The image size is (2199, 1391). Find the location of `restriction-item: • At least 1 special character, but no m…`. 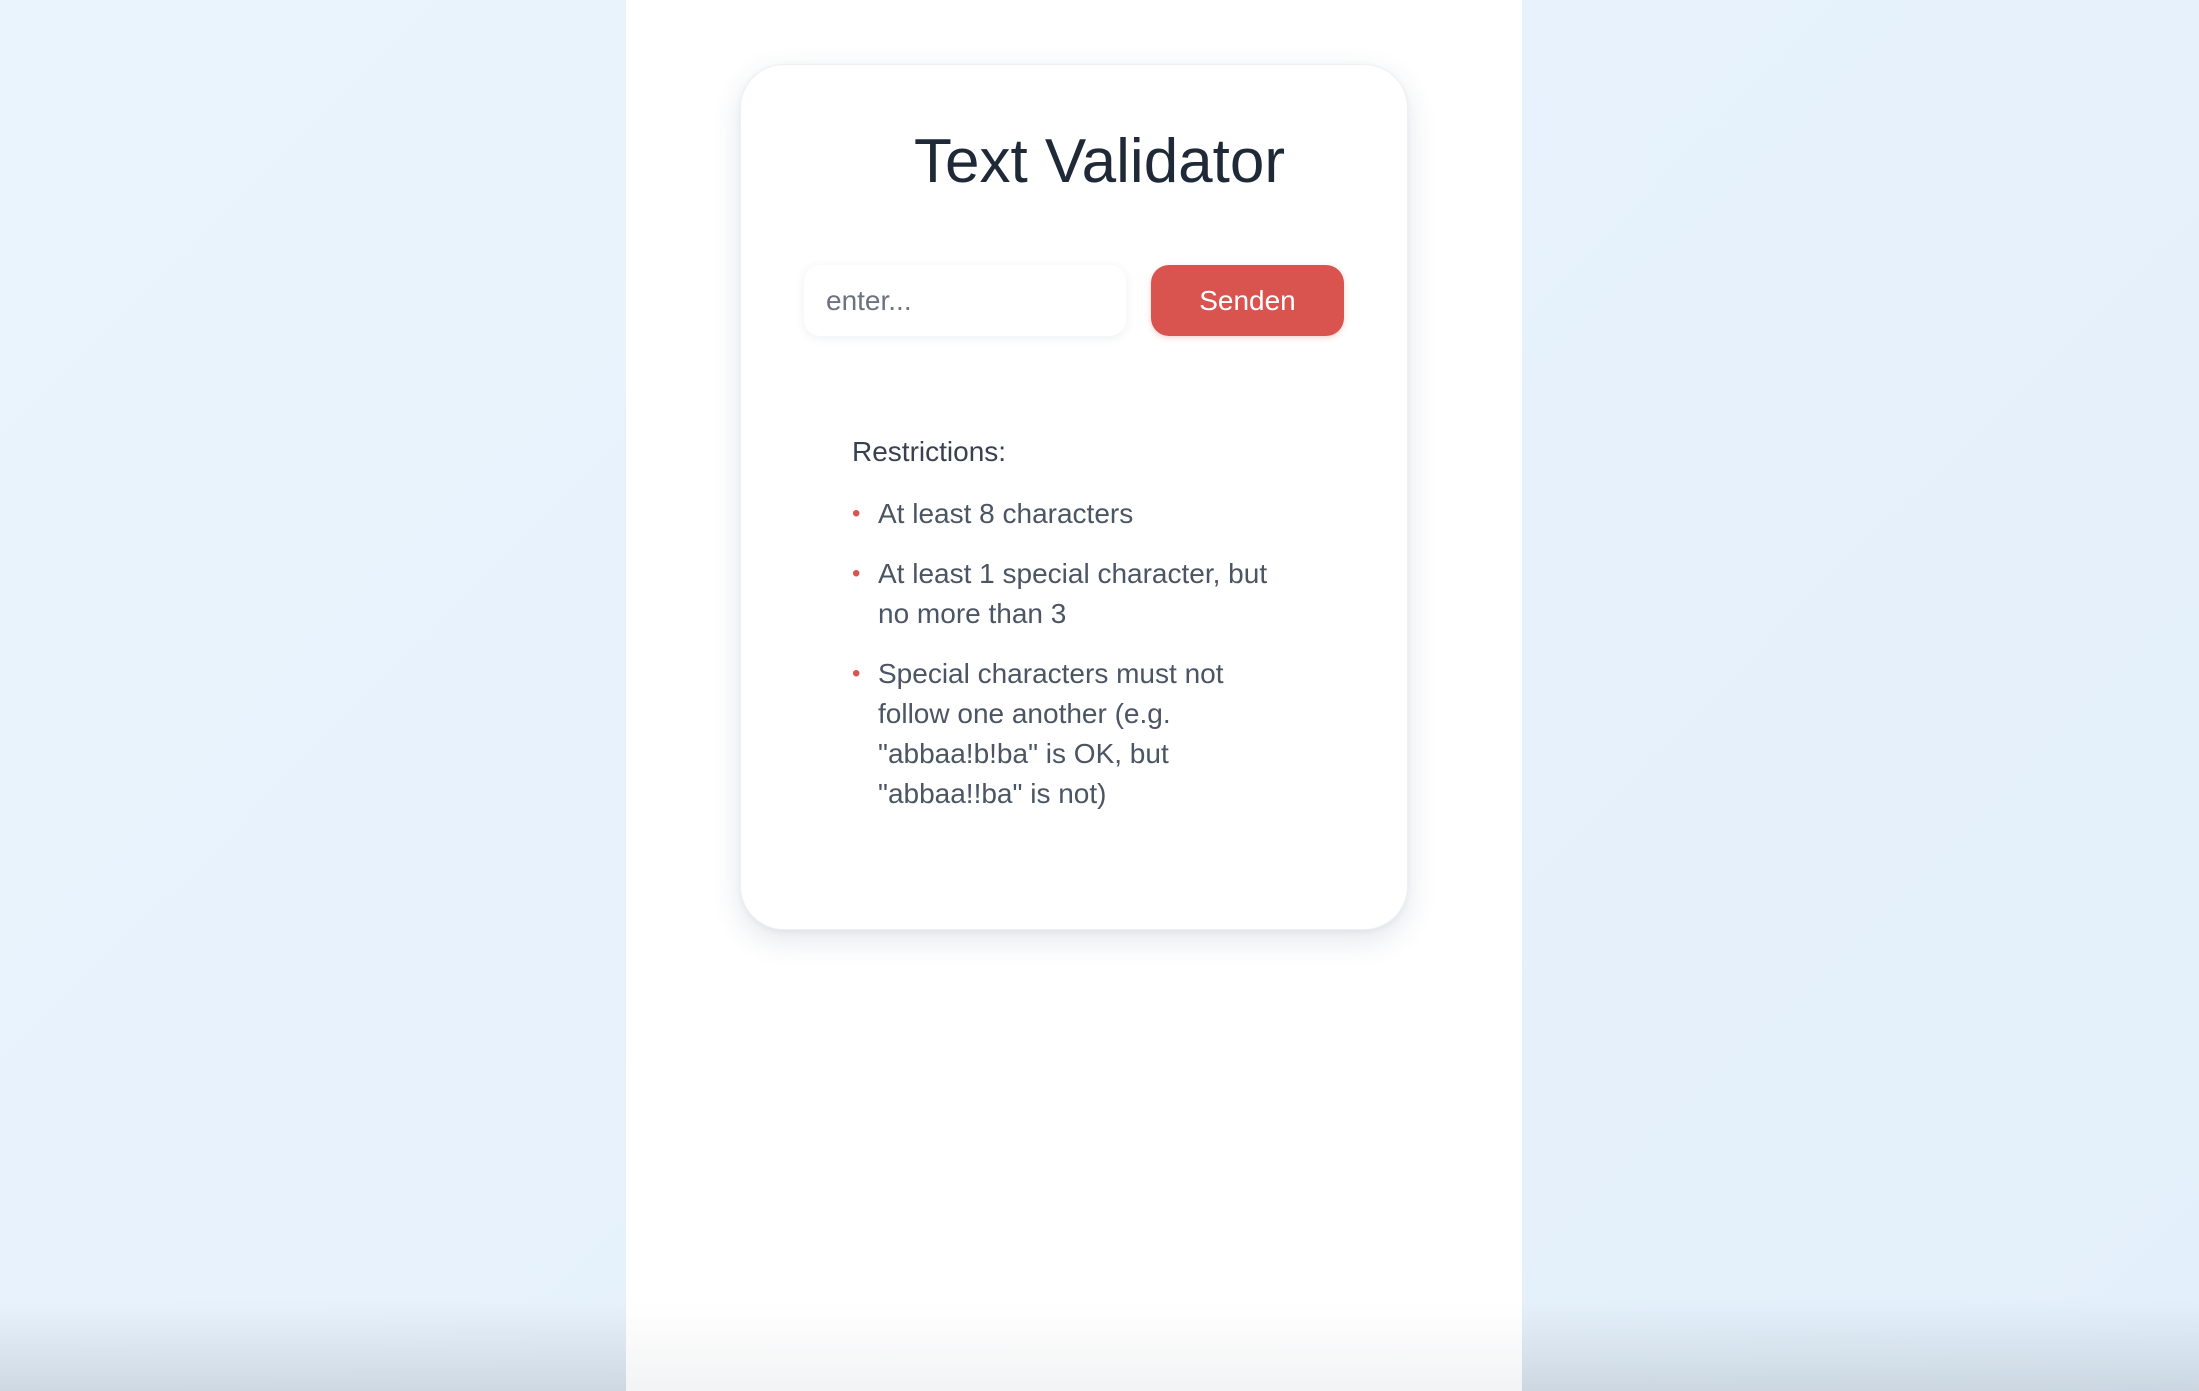

restriction-item: • At least 1 special character, but no m… is located at coordinates (1072, 594).